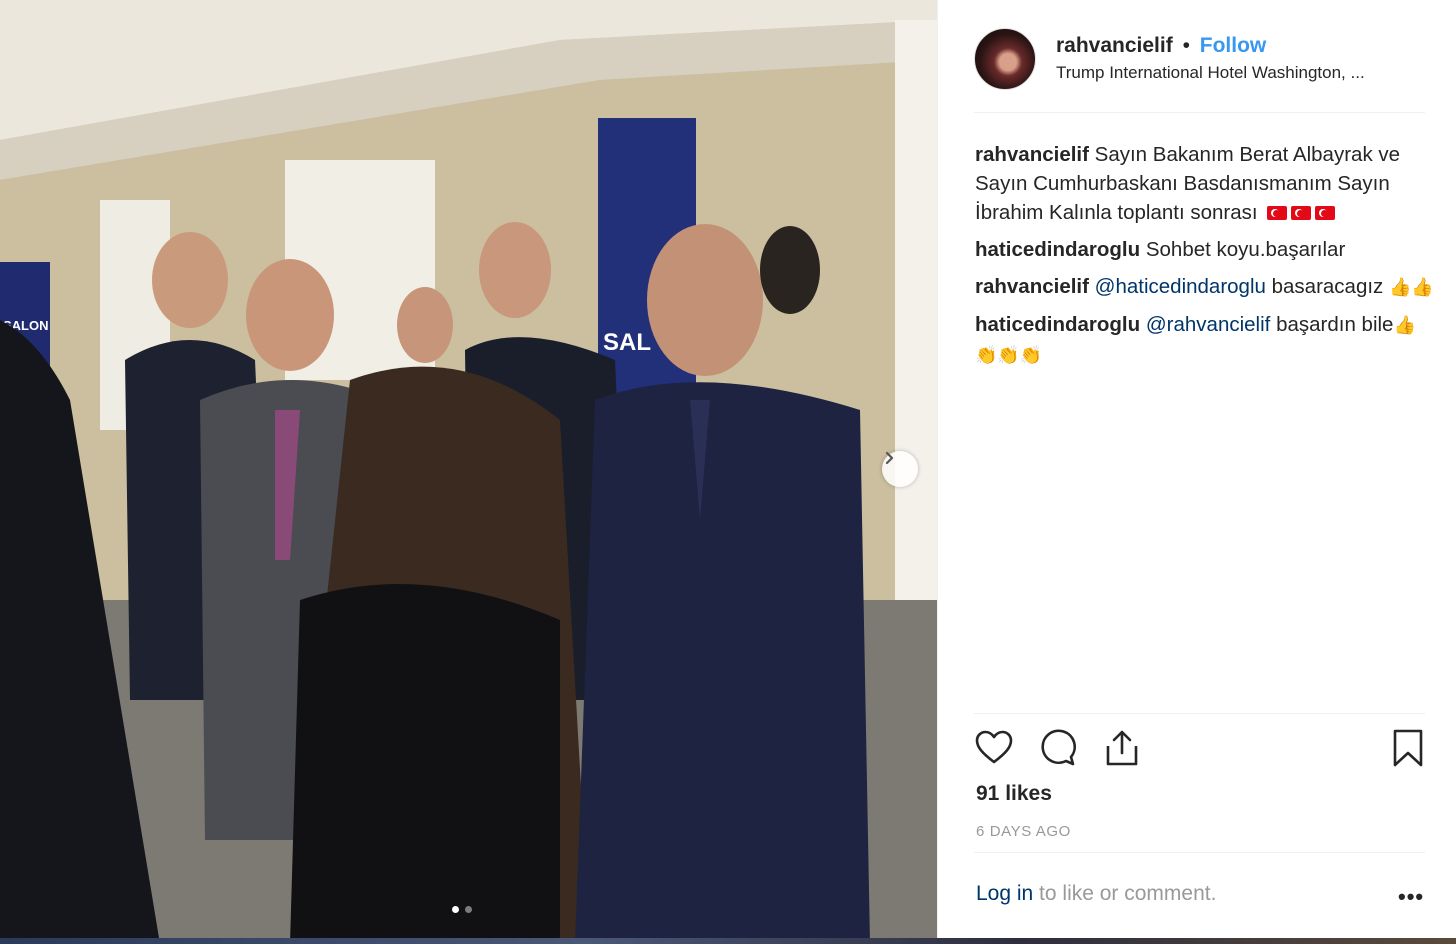 This screenshot has height=944, width=1456. I want to click on share-icon, so click(1122, 748).